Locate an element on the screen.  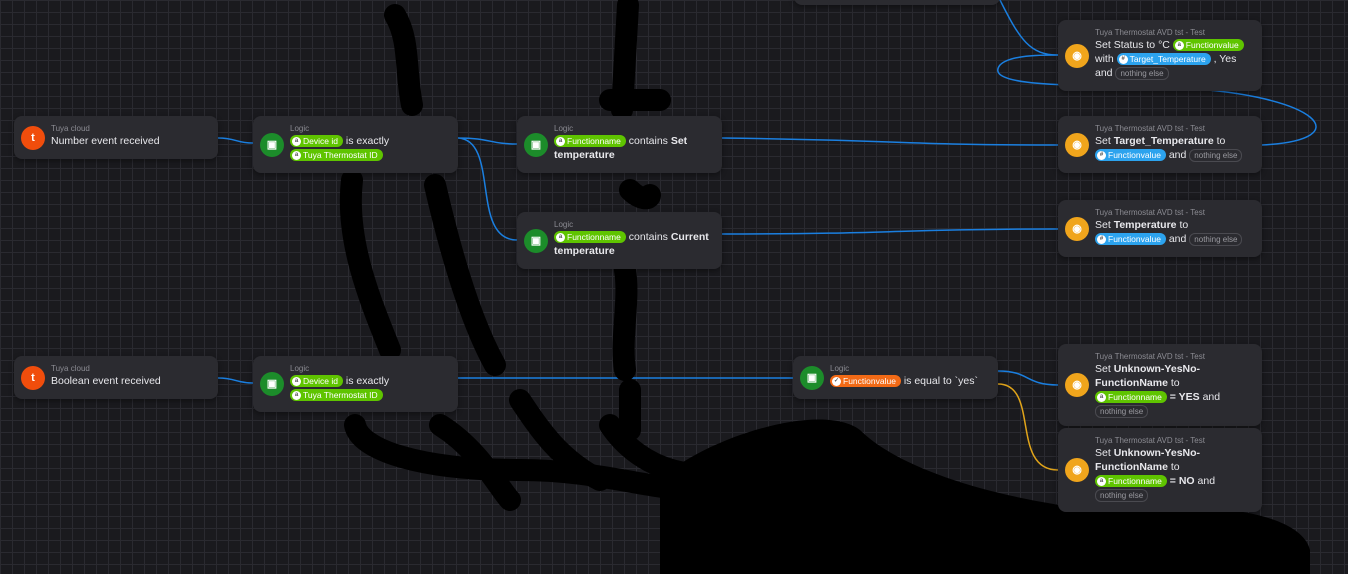
functionvalue-tag: ✓ Functionvalue is located at coordinates (865, 381).